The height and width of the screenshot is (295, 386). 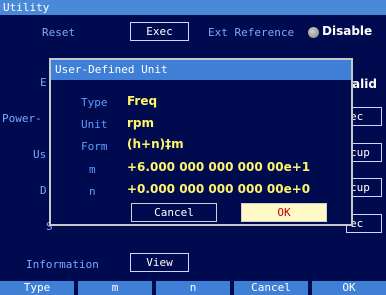 I want to click on form-label: Form, so click(x=94, y=146).